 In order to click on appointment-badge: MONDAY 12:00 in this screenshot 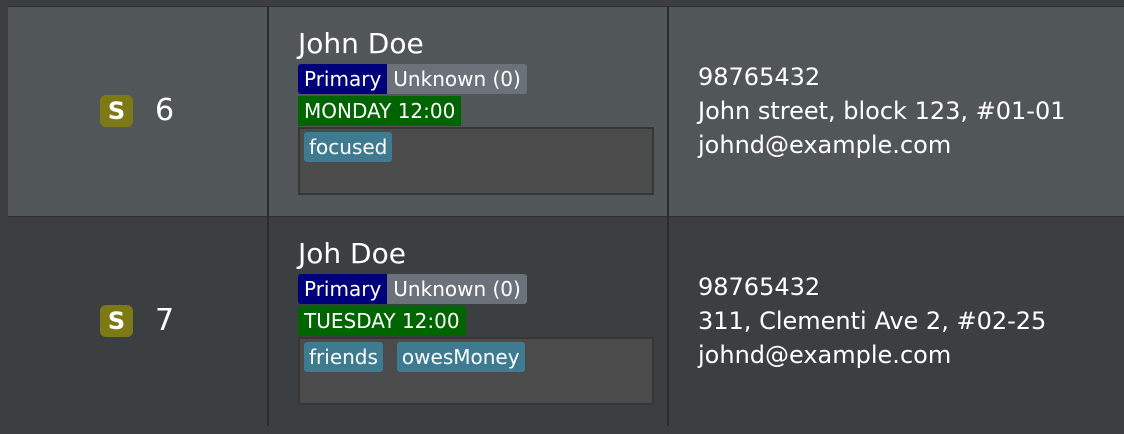, I will do `click(380, 111)`.